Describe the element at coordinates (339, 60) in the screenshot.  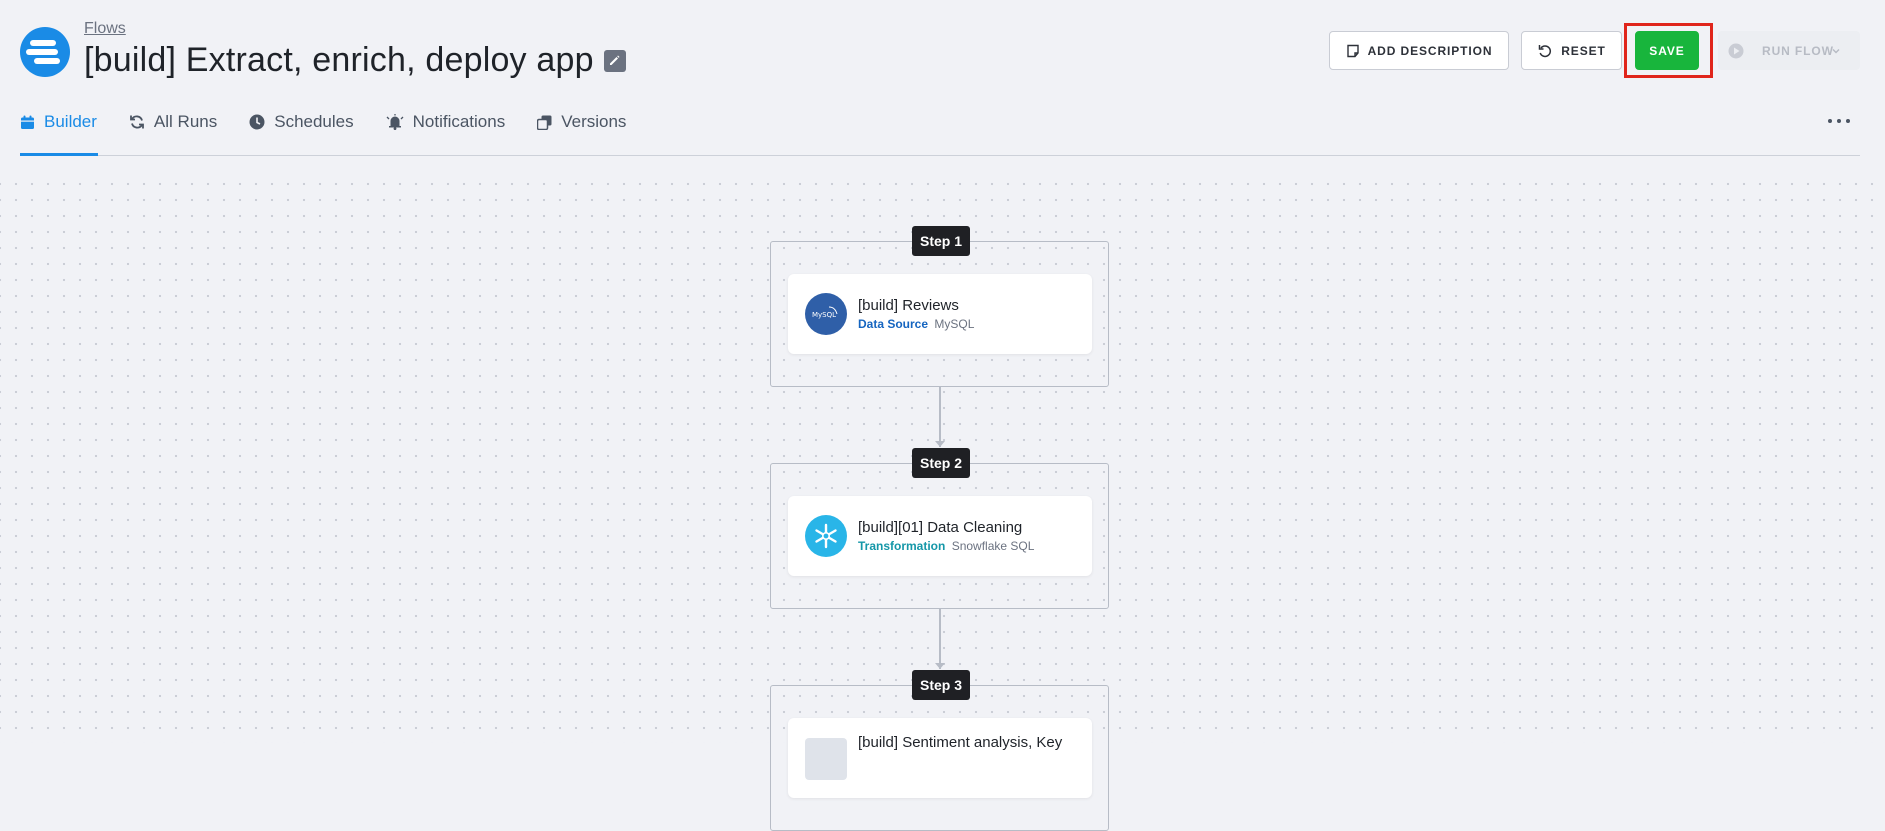
I see `page-title: [build] Extract, enrich, deploy app` at that location.